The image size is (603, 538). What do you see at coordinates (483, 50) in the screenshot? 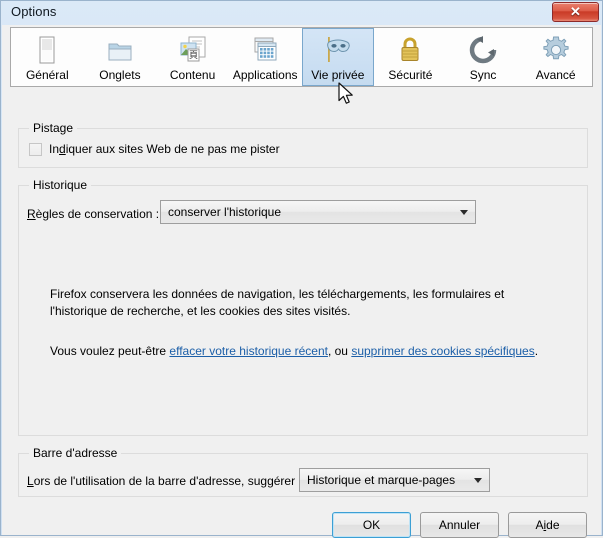
I see `sync-arrows-icon` at bounding box center [483, 50].